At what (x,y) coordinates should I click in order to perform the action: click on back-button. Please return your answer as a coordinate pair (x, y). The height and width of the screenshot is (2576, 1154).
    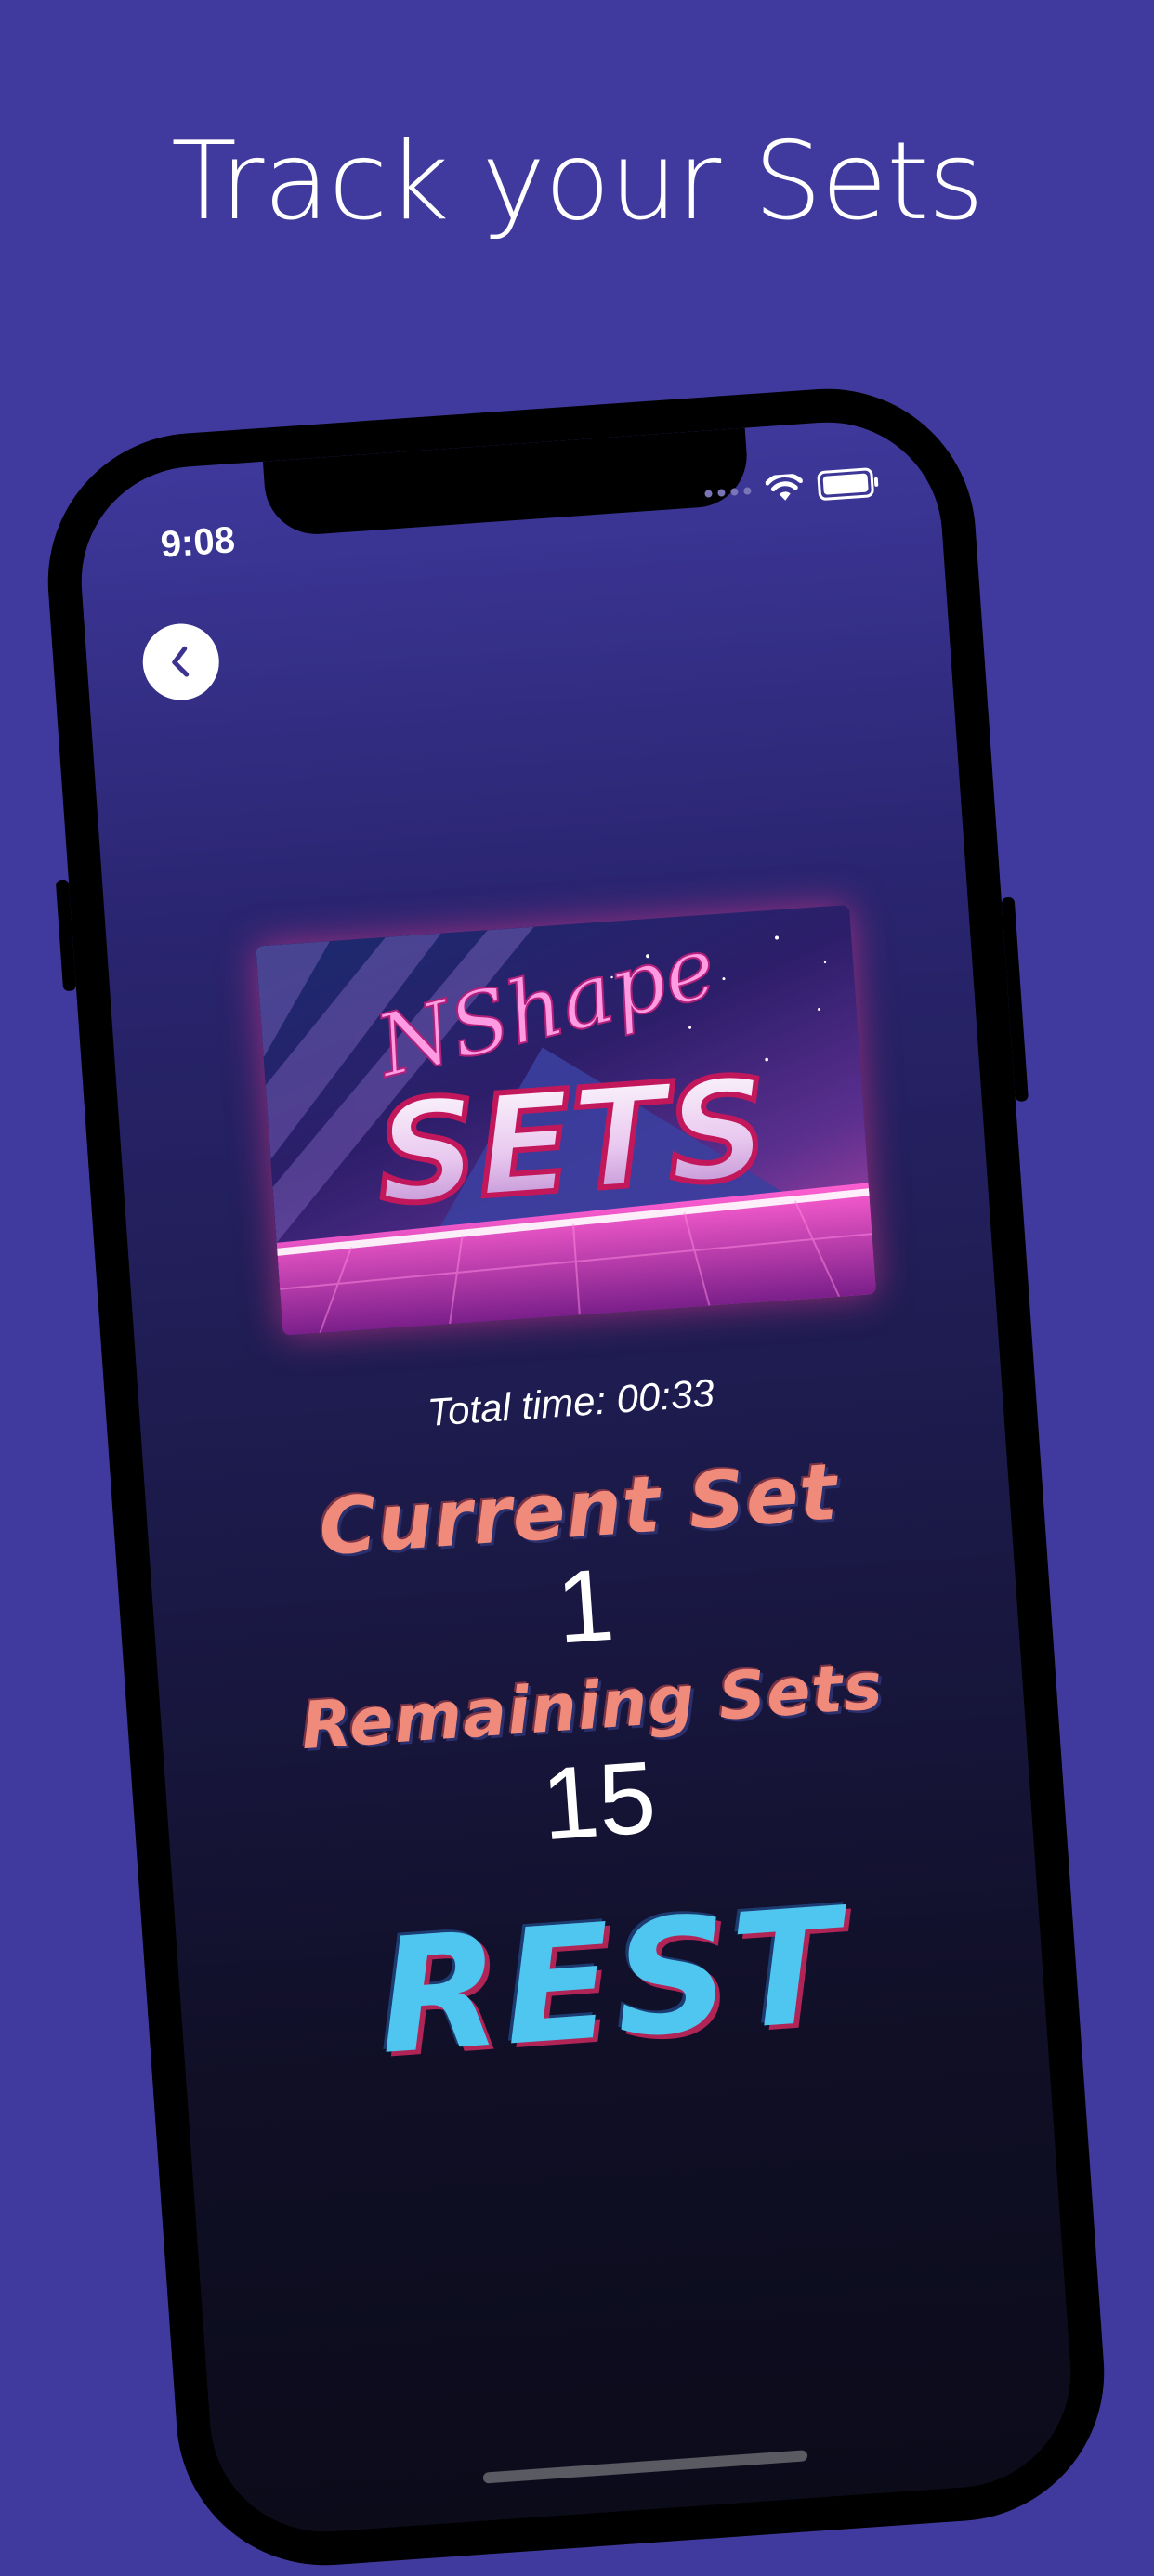
    Looking at the image, I should click on (180, 662).